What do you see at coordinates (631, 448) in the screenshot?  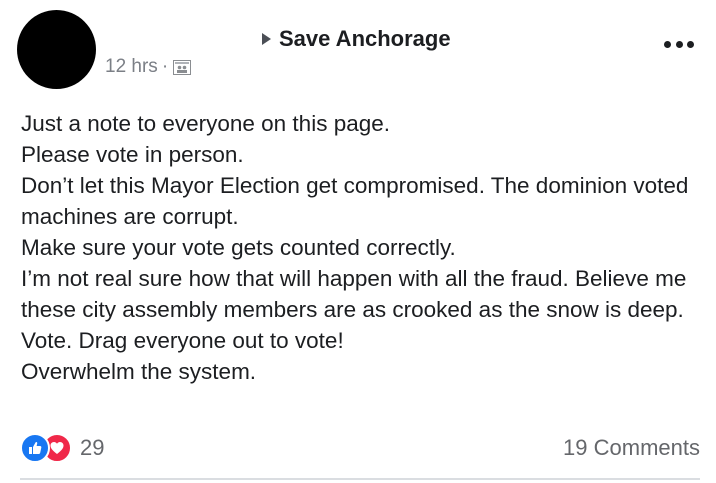 I see `comments-link: 19 Comments` at bounding box center [631, 448].